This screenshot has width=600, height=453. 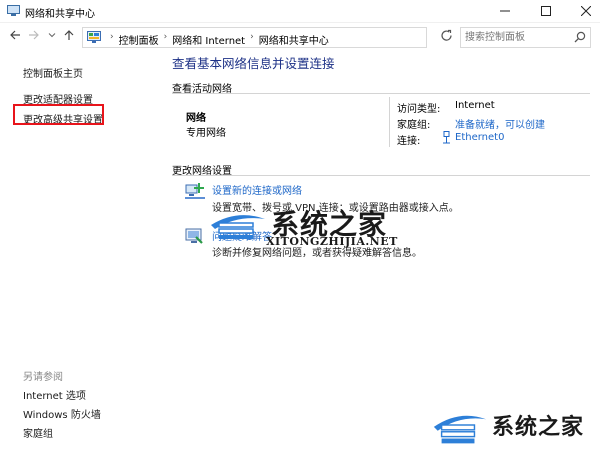 I want to click on refresh-icon, so click(x=446, y=35).